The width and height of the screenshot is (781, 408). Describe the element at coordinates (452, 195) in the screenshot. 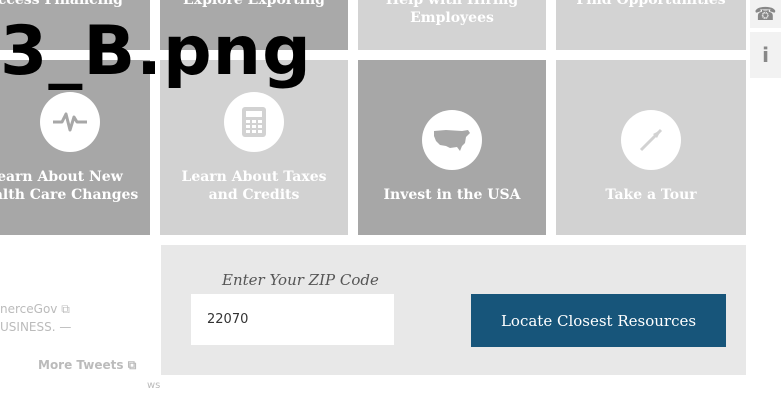

I see `tile-label: Invest in the USA` at that location.